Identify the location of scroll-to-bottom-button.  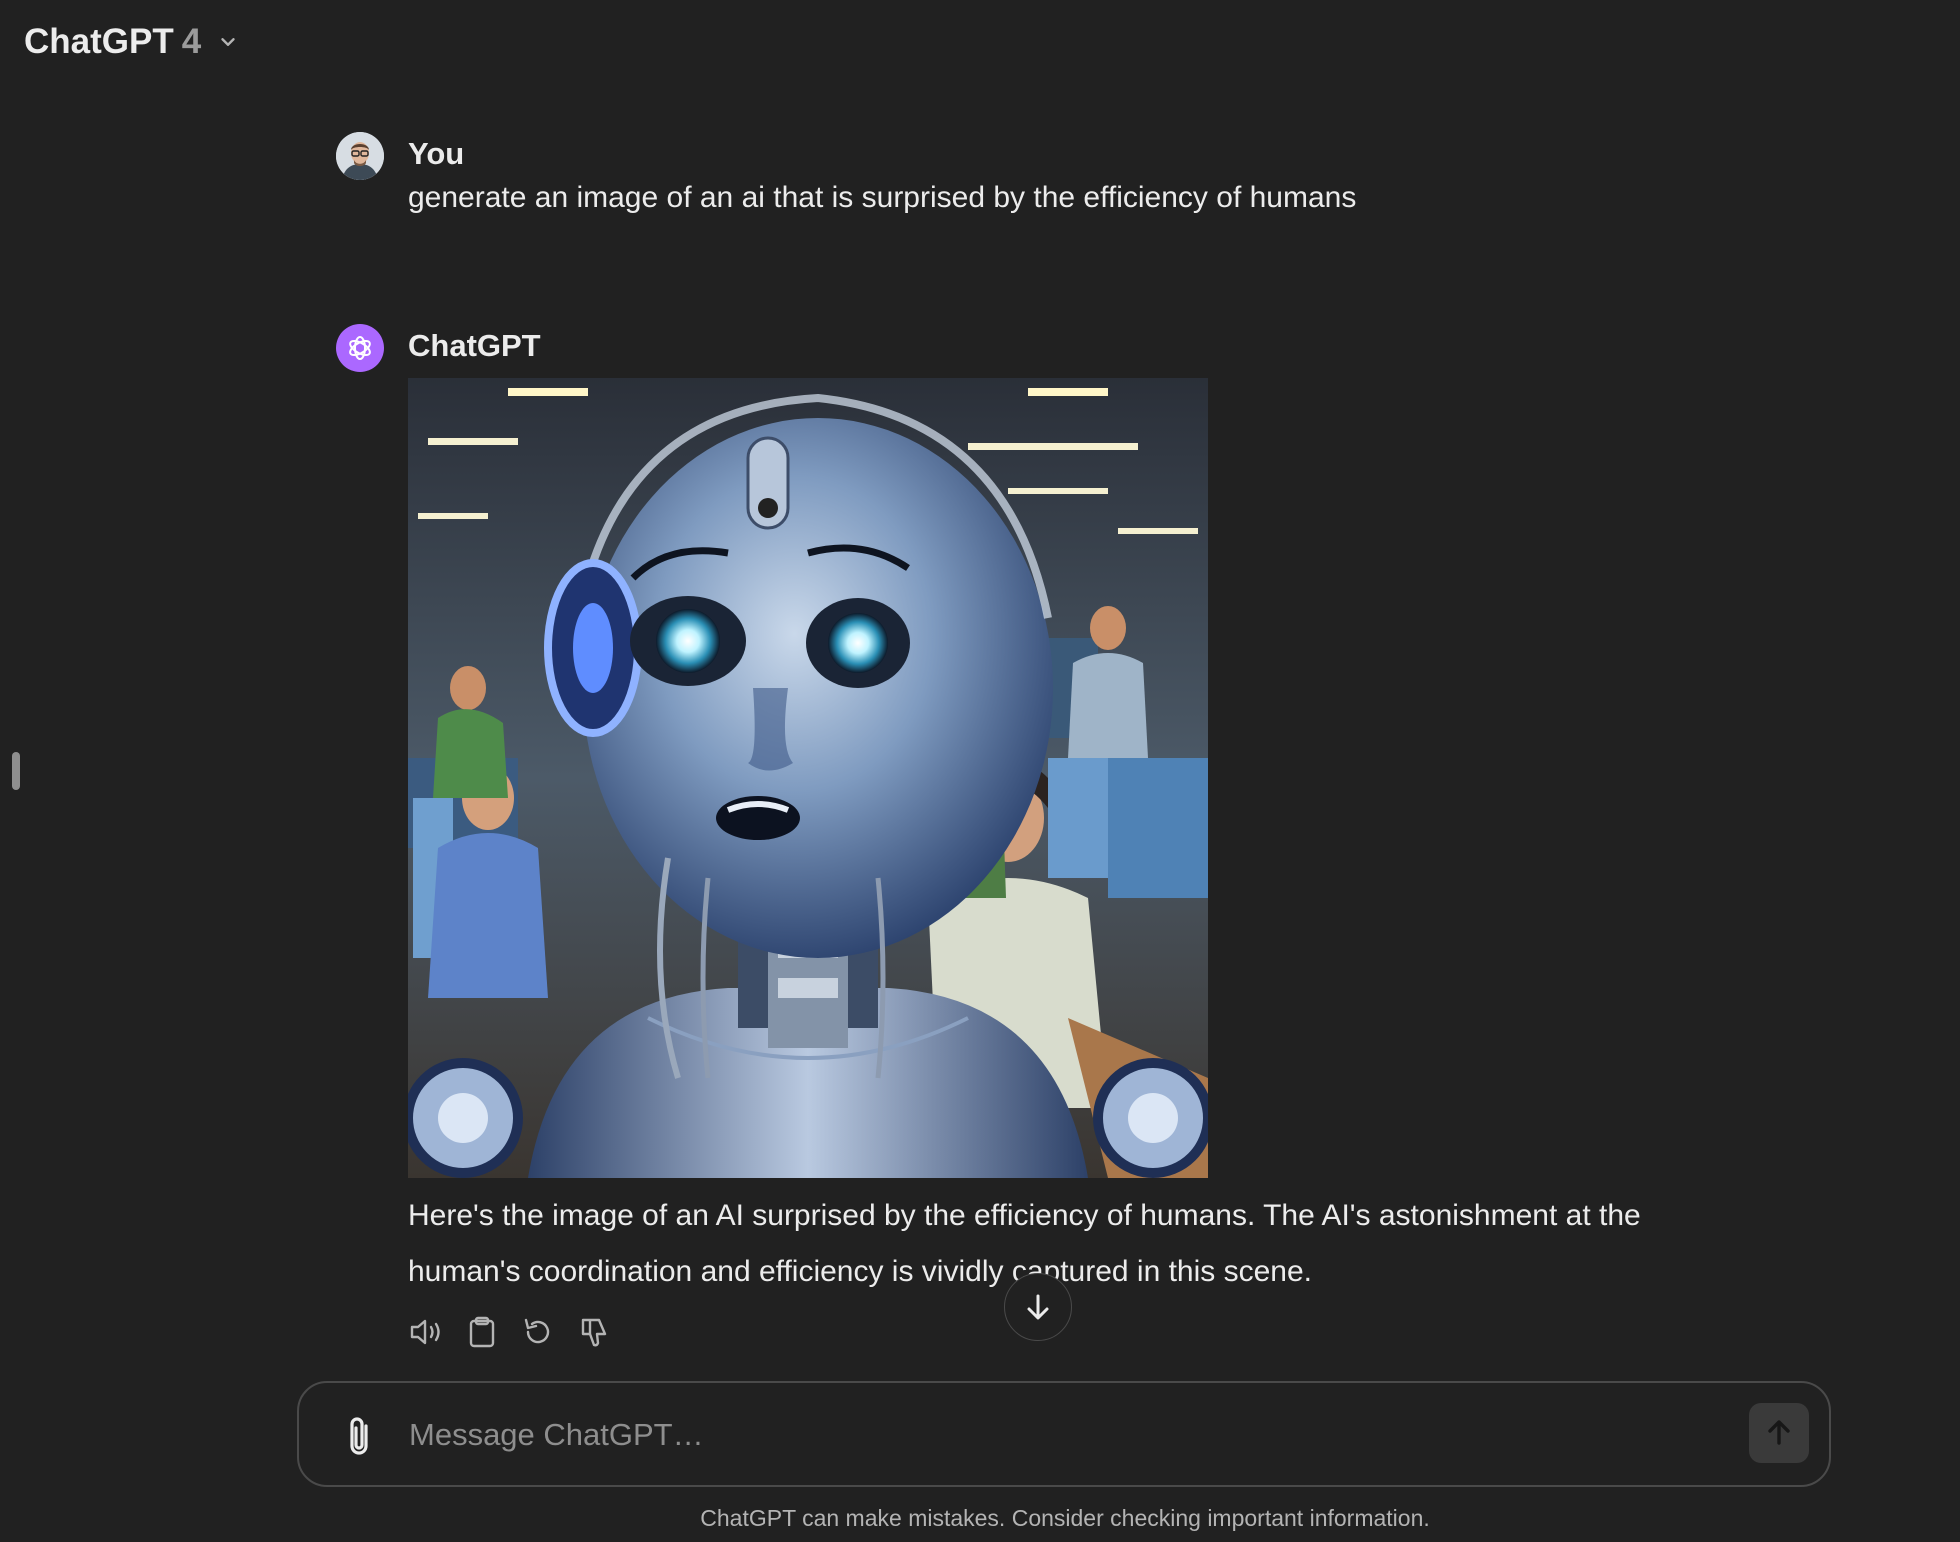
(1038, 1307).